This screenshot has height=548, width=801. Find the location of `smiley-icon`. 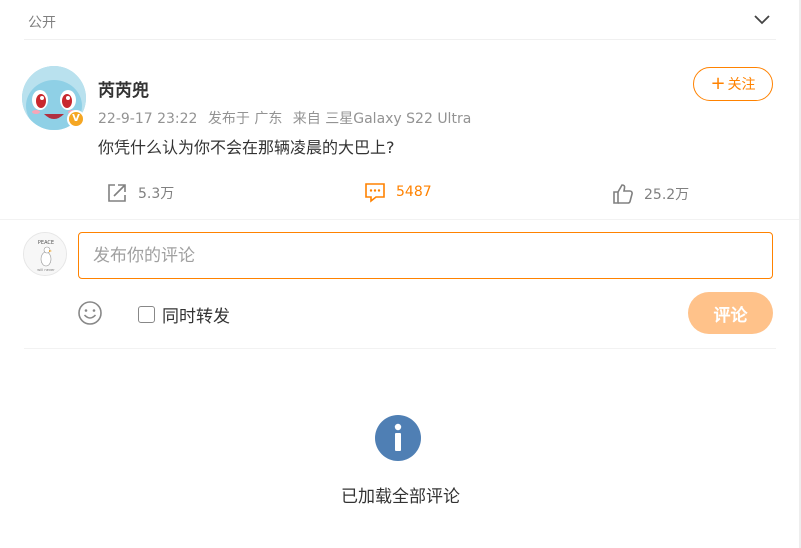

smiley-icon is located at coordinates (90, 313).